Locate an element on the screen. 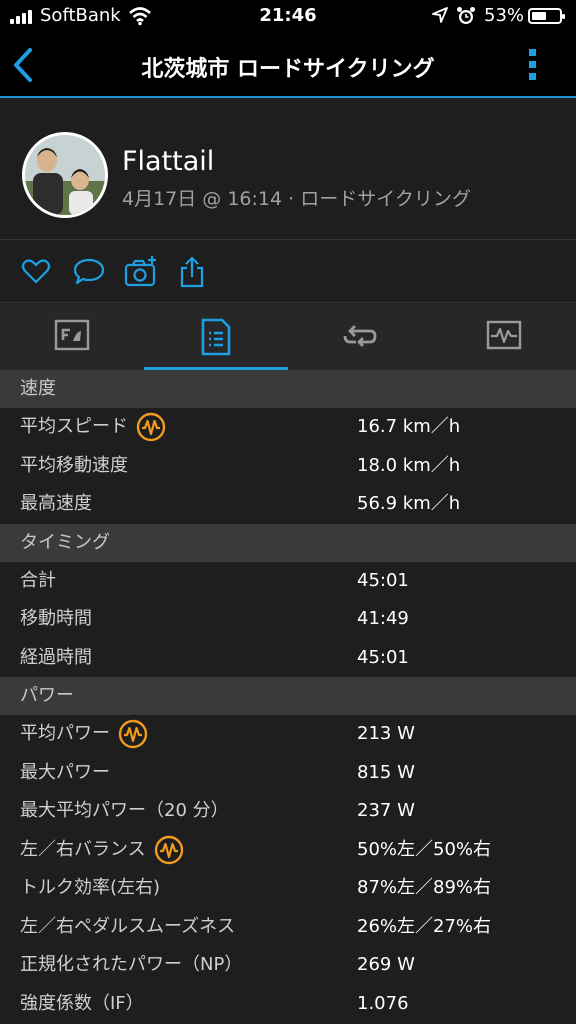 The image size is (576, 1024). stat-row: 最大平均パワー（20 分） 237 W is located at coordinates (288, 811).